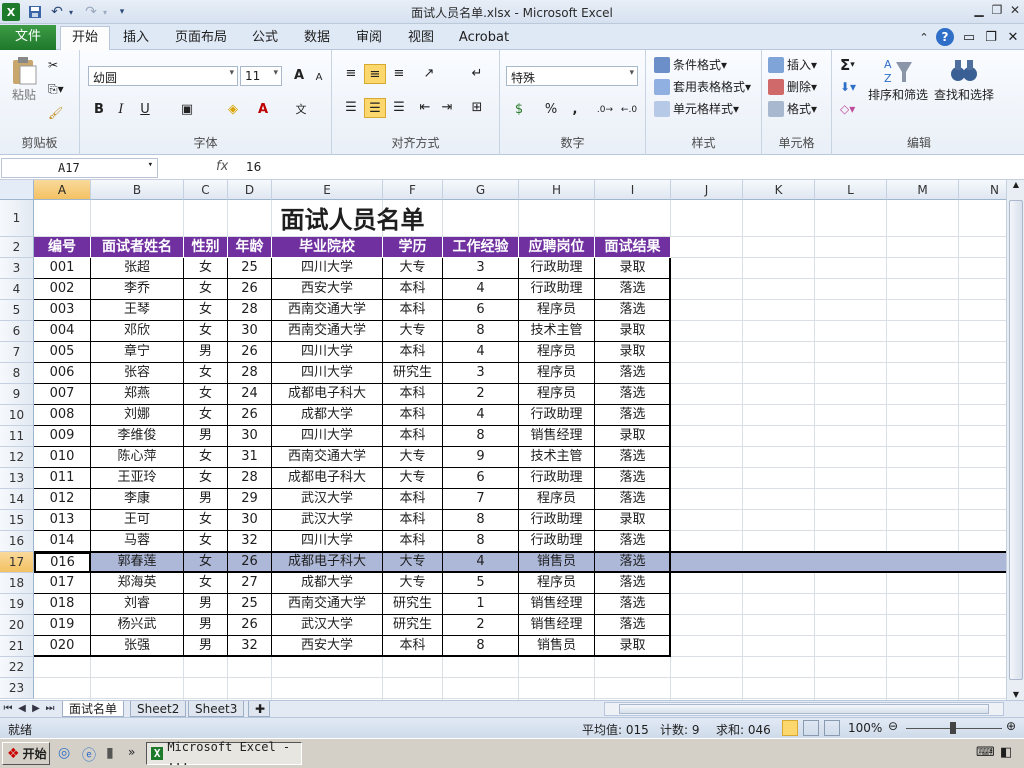 The image size is (1024, 768). What do you see at coordinates (22, 709) in the screenshot?
I see `prev-sheet-icon: ◀` at bounding box center [22, 709].